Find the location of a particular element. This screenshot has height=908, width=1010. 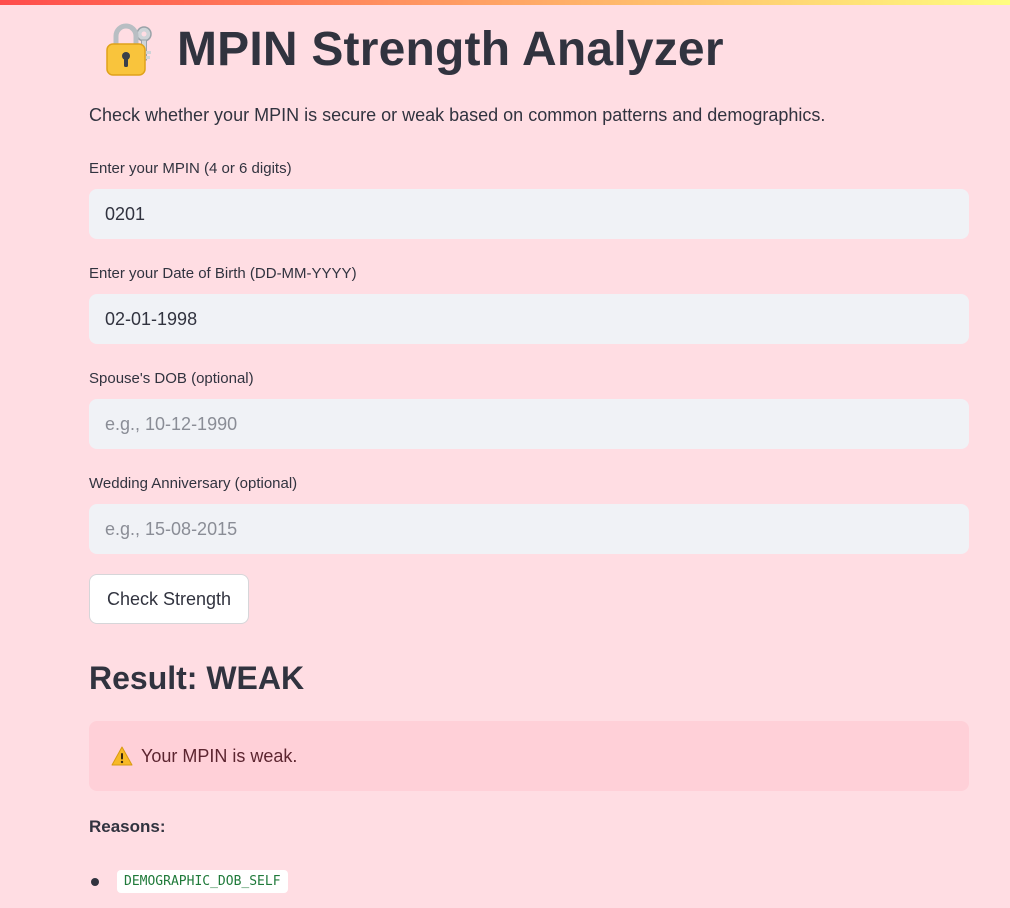

mpin-label: Enter your MPIN (4 or 6 digits) is located at coordinates (190, 168).